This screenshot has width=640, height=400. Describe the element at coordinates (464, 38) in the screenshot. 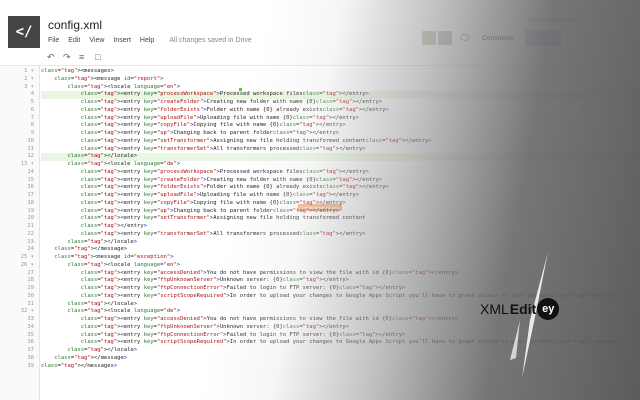

I see `chat-icon: 🗨` at that location.